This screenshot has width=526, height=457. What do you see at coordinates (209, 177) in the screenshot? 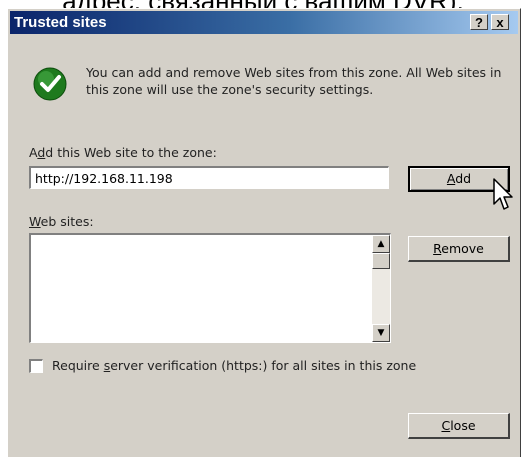
I see `site-url-input` at bounding box center [209, 177].